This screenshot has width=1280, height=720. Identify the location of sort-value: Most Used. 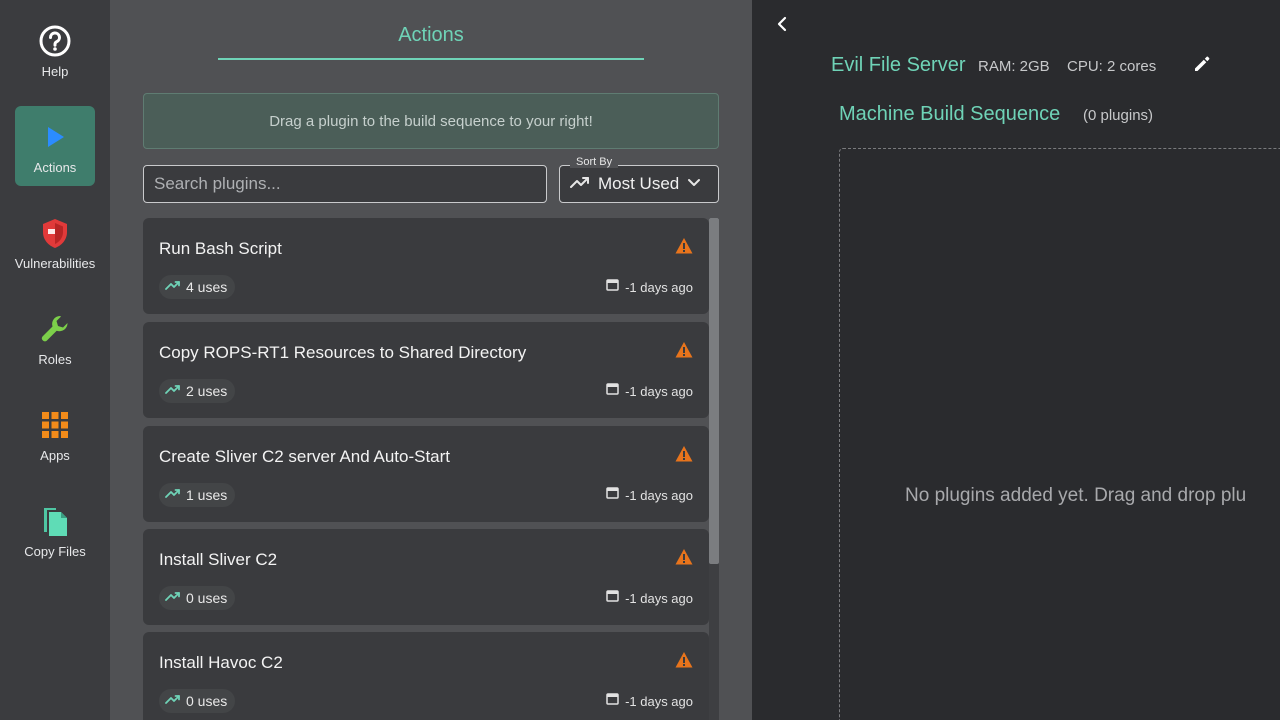
(639, 183).